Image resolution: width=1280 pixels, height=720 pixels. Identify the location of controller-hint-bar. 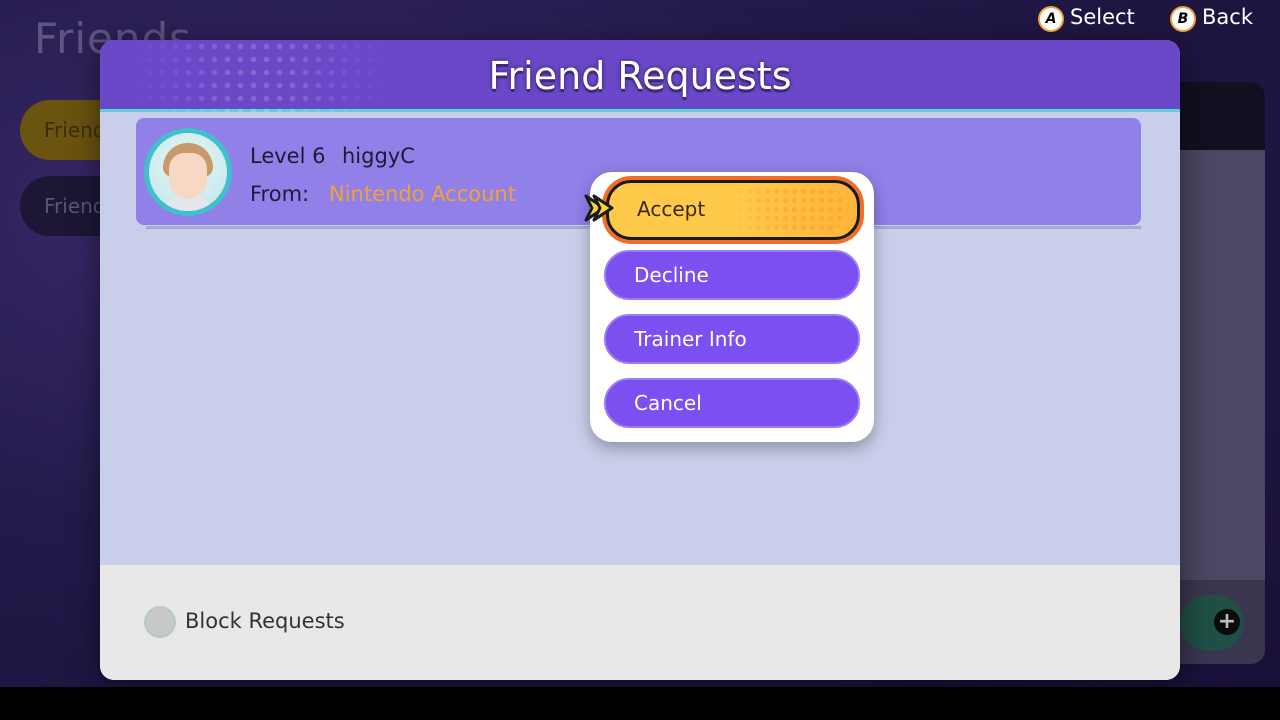
(640, 703).